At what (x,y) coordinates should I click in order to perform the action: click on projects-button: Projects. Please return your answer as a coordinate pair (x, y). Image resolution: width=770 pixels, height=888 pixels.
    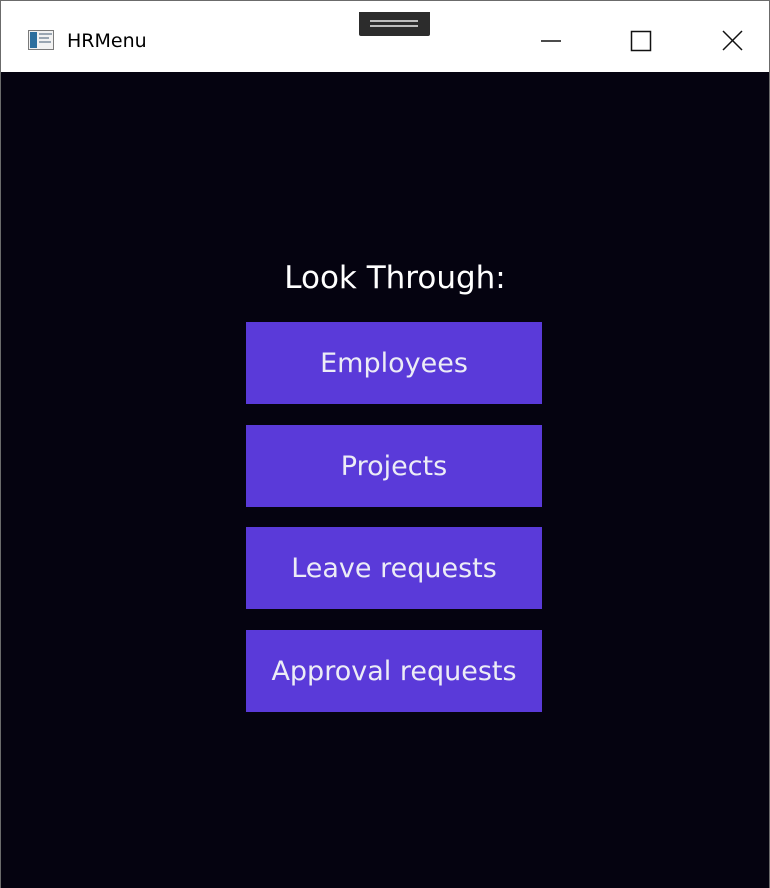
    Looking at the image, I should click on (394, 466).